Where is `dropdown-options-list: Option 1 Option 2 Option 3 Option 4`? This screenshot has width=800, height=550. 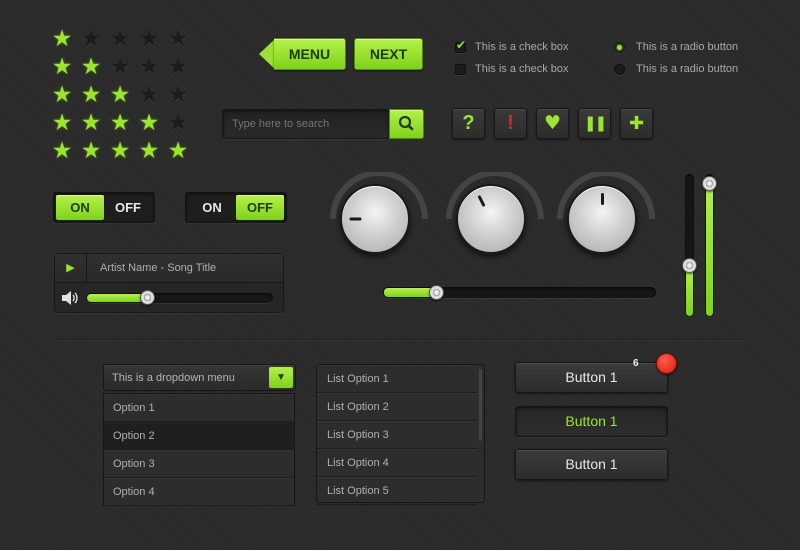
dropdown-options-list: Option 1 Option 2 Option 3 Option 4 is located at coordinates (199, 449).